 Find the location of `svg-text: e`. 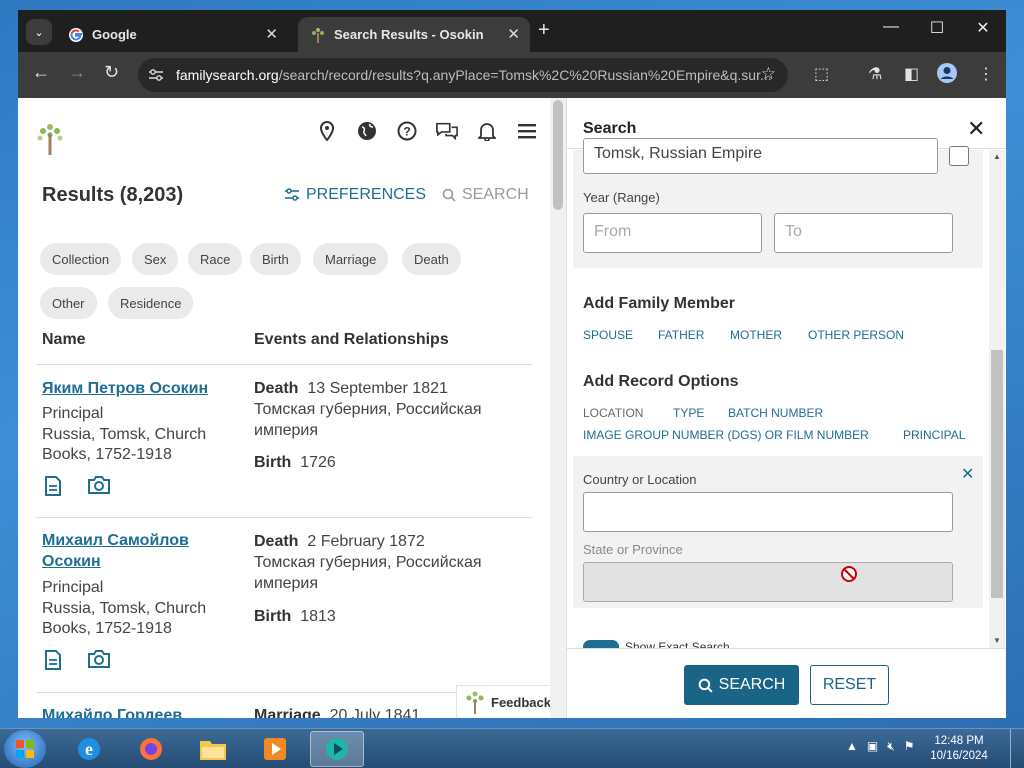

svg-text: e is located at coordinates (89, 749).